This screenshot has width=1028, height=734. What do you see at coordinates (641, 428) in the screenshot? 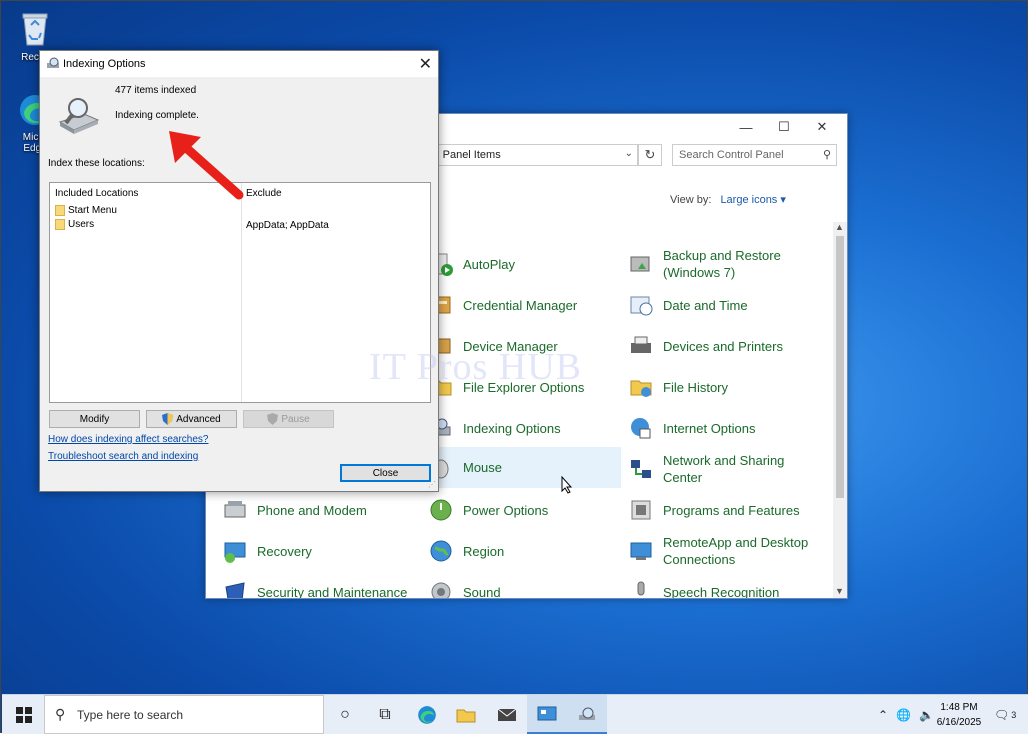
I see `internet-icon` at bounding box center [641, 428].